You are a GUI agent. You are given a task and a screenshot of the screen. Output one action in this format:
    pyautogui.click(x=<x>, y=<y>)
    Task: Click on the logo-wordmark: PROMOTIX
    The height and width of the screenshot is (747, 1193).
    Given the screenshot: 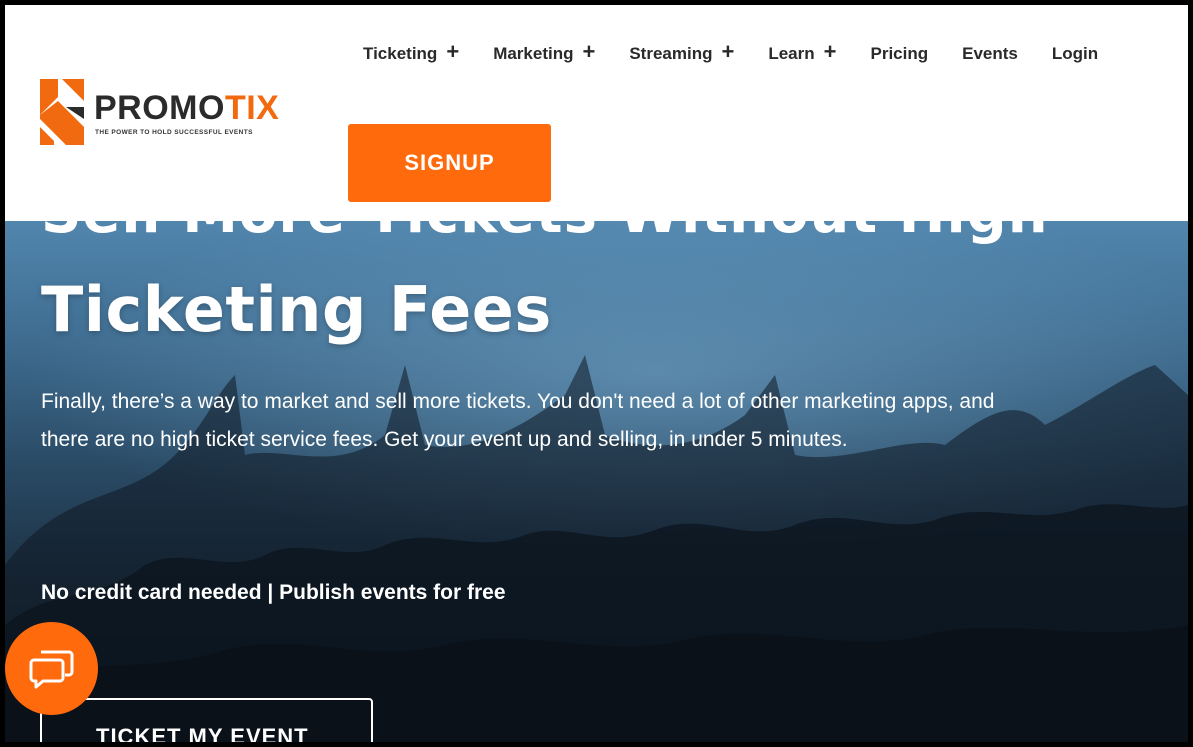 What is the action you would take?
    pyautogui.click(x=186, y=108)
    